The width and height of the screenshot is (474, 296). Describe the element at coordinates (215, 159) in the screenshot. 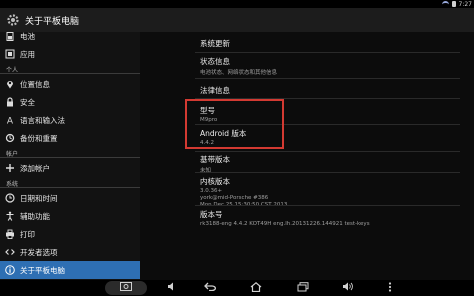

I see `item-title: 基带版本` at that location.